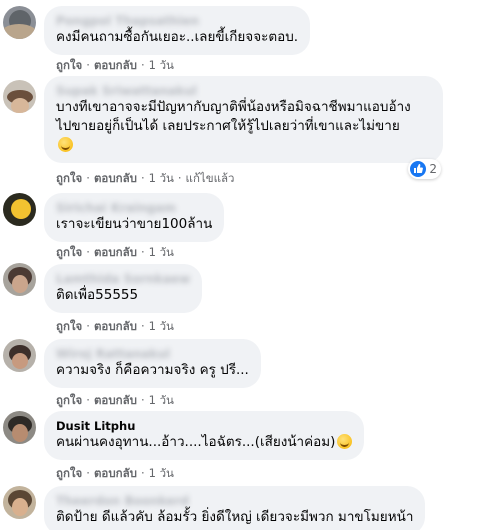 The width and height of the screenshot is (485, 530). What do you see at coordinates (123, 279) in the screenshot?
I see `comment-author: Lamthida Sornkaew` at bounding box center [123, 279].